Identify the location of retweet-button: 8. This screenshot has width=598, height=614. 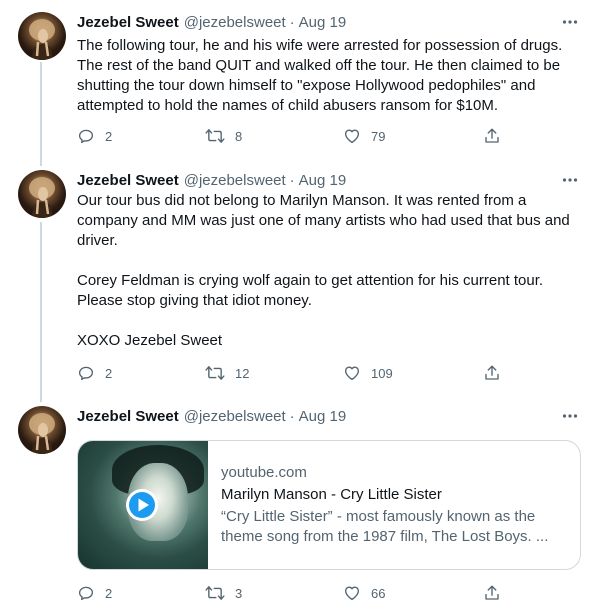
(223, 136).